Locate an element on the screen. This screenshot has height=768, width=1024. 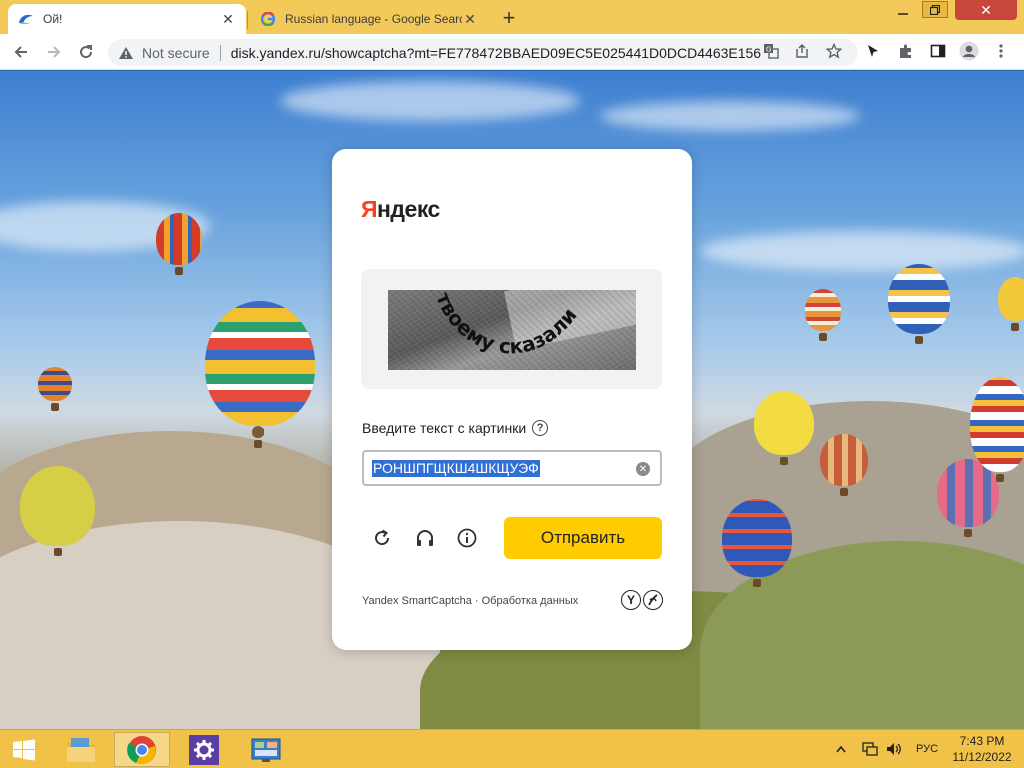
yandex-disk-favicon-icon is located at coordinates (26, 19).